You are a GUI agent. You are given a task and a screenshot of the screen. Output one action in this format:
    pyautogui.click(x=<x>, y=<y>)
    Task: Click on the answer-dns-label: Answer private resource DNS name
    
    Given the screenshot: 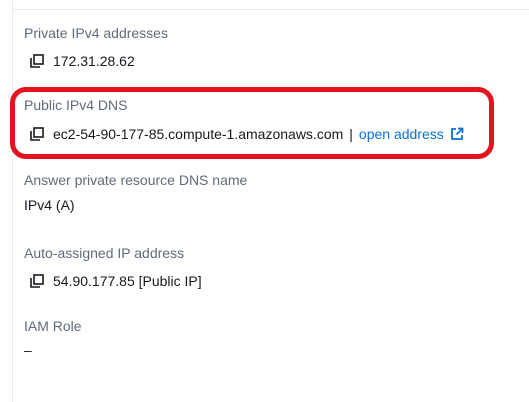 What is the action you would take?
    pyautogui.click(x=136, y=180)
    